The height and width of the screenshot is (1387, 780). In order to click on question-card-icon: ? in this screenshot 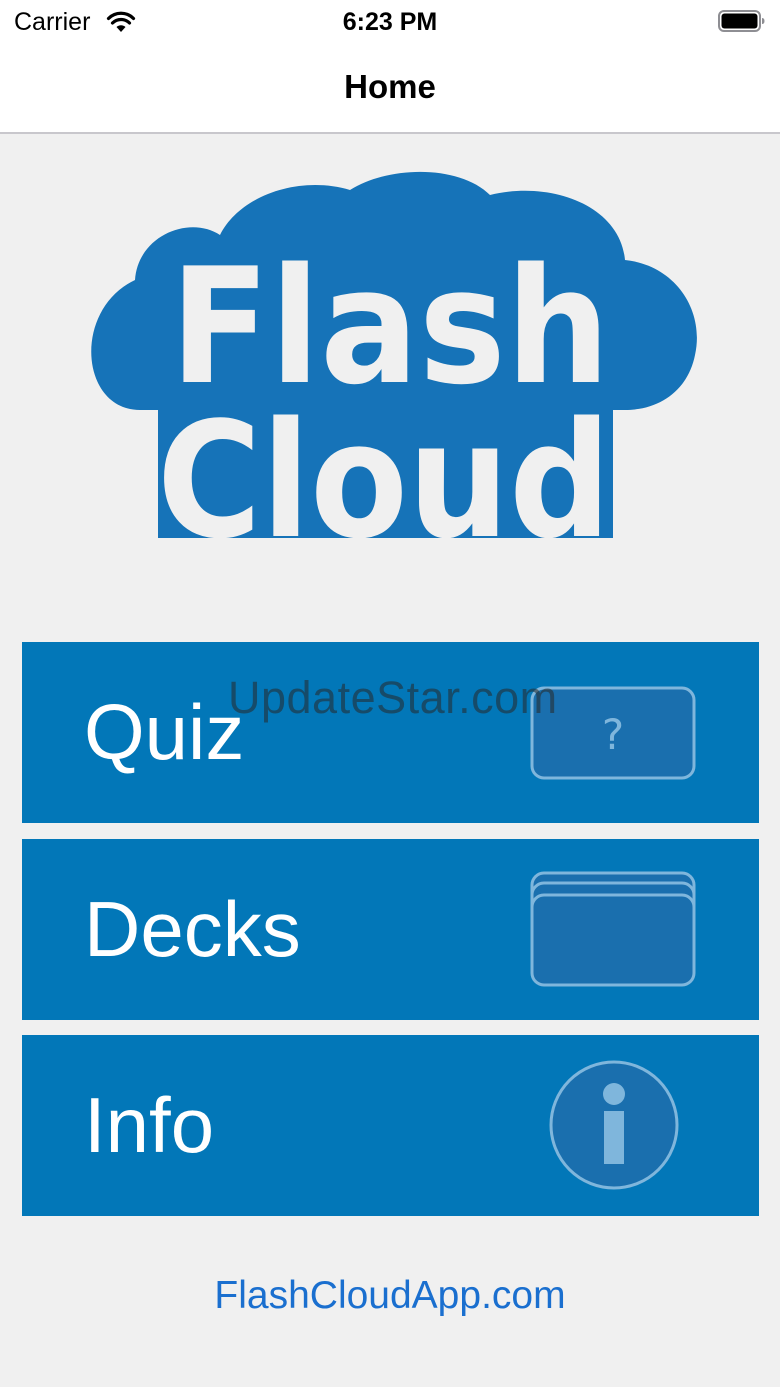, I will do `click(613, 733)`.